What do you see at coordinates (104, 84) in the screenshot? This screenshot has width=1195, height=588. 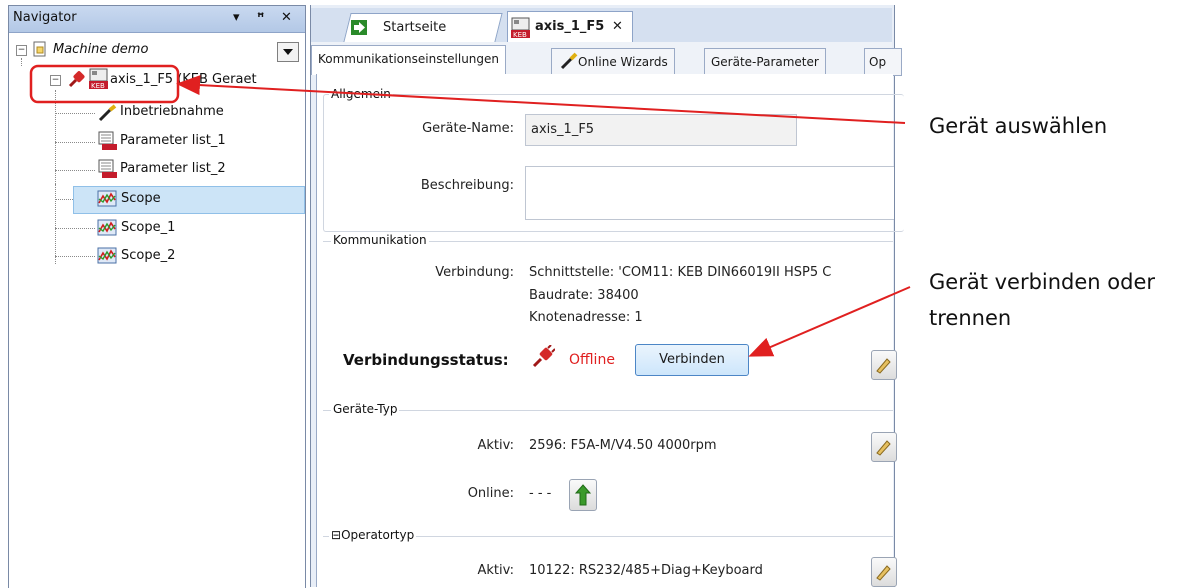 I see `annotation-highlight-box` at bounding box center [104, 84].